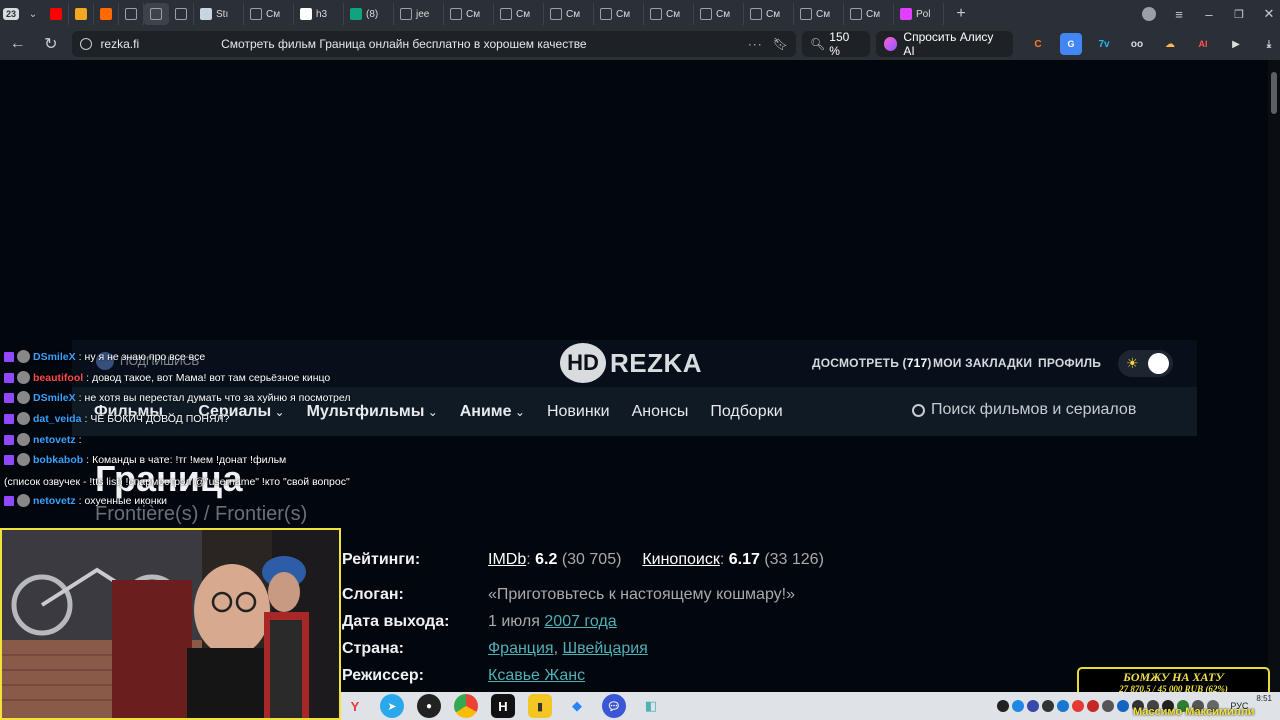 The height and width of the screenshot is (720, 1280). What do you see at coordinates (681, 559) in the screenshot?
I see `kinopoisk-link: Кинопоиск` at bounding box center [681, 559].